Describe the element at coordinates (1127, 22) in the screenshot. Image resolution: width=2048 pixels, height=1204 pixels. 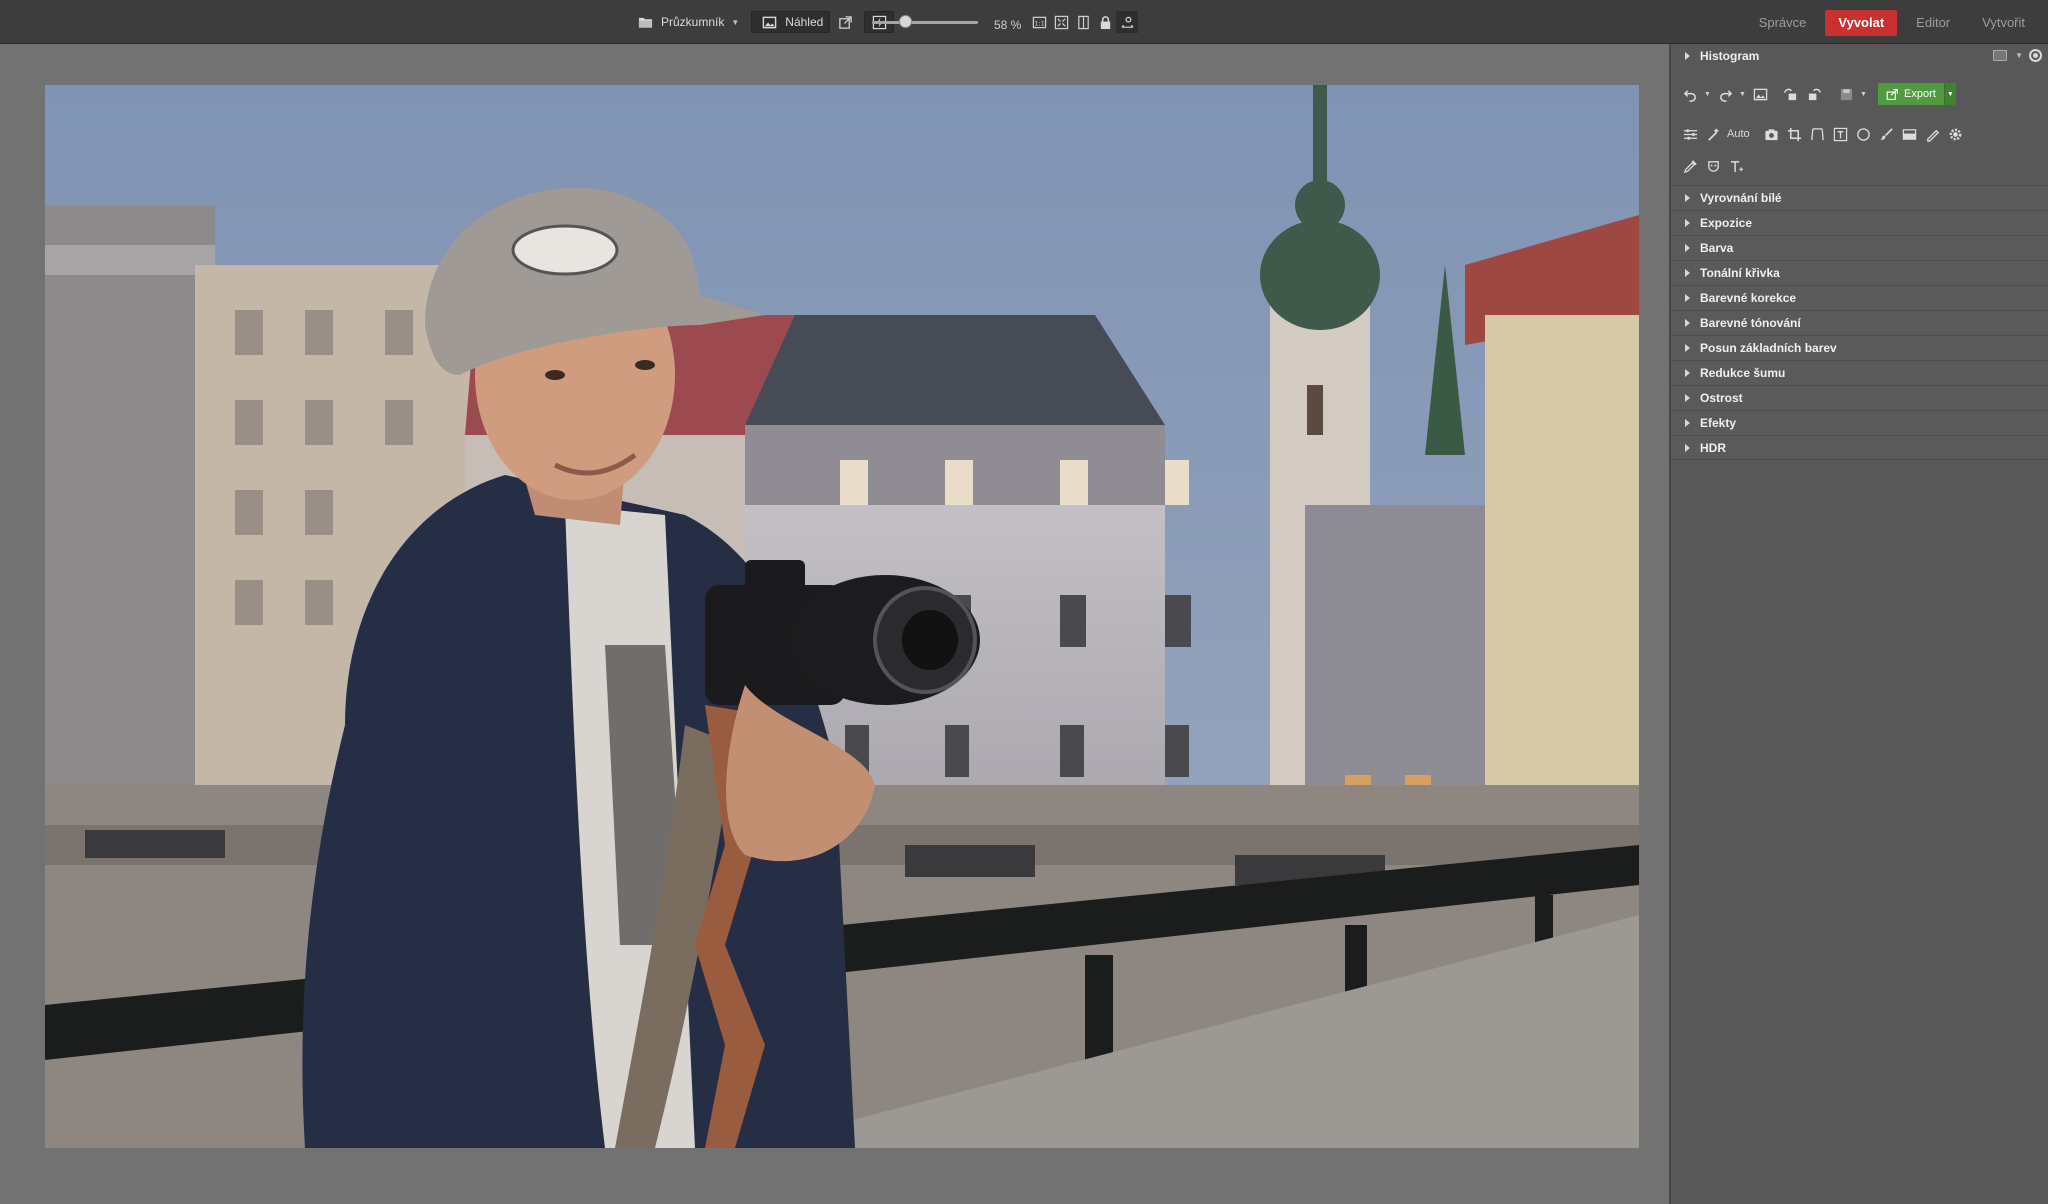
I see `swap-icon` at that location.